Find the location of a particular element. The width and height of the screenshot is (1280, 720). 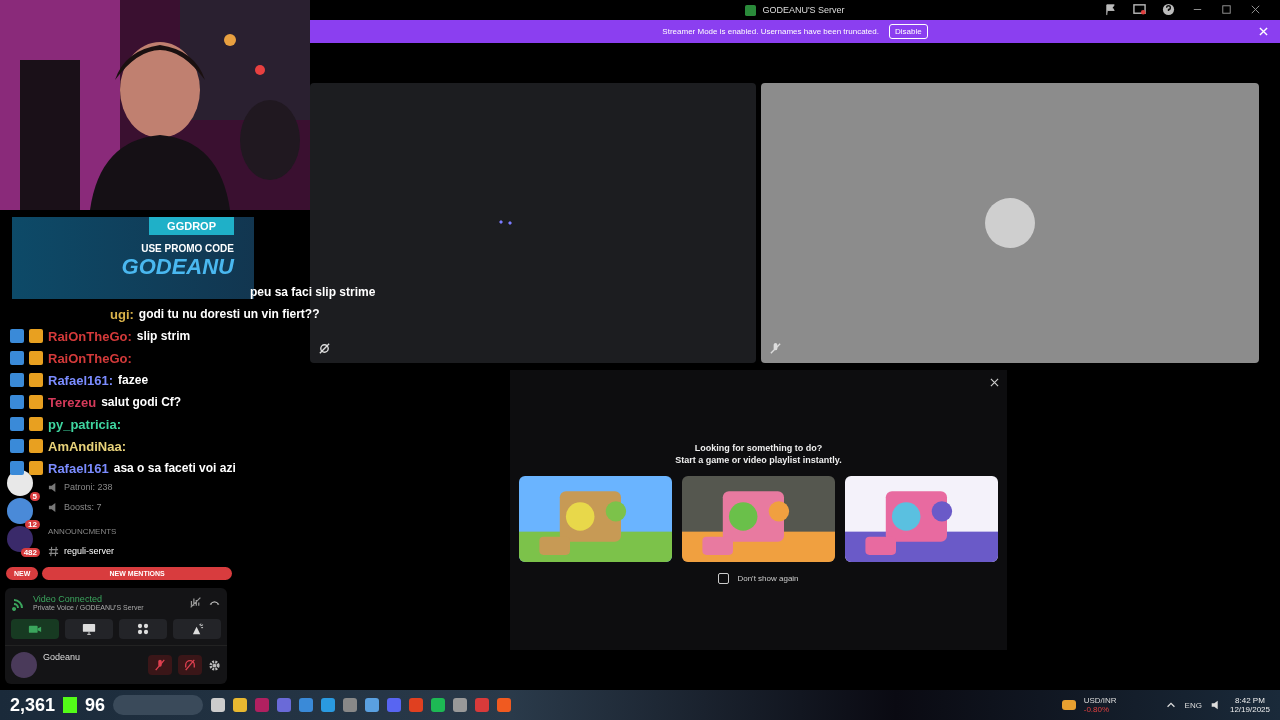

chat-username: Rafael161 is located at coordinates (78, 468).